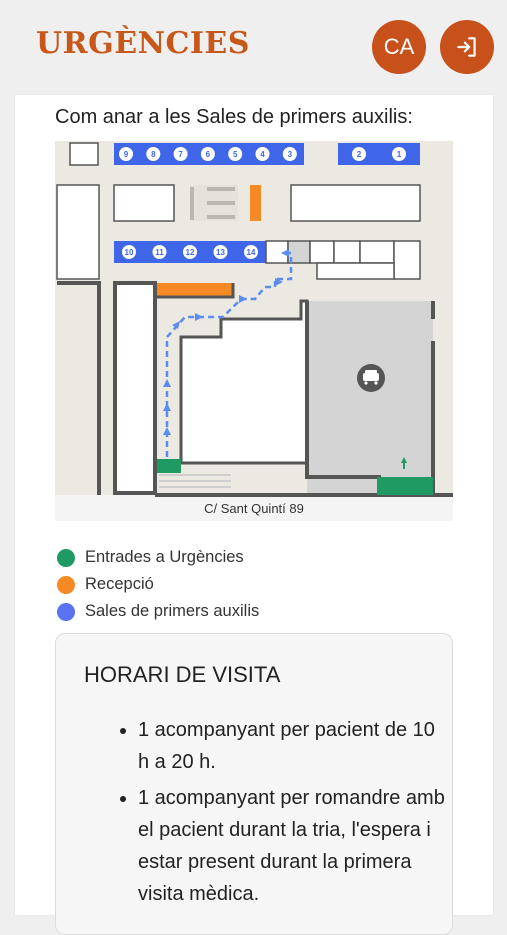 The image size is (507, 935). I want to click on room-number: 1, so click(399, 154).